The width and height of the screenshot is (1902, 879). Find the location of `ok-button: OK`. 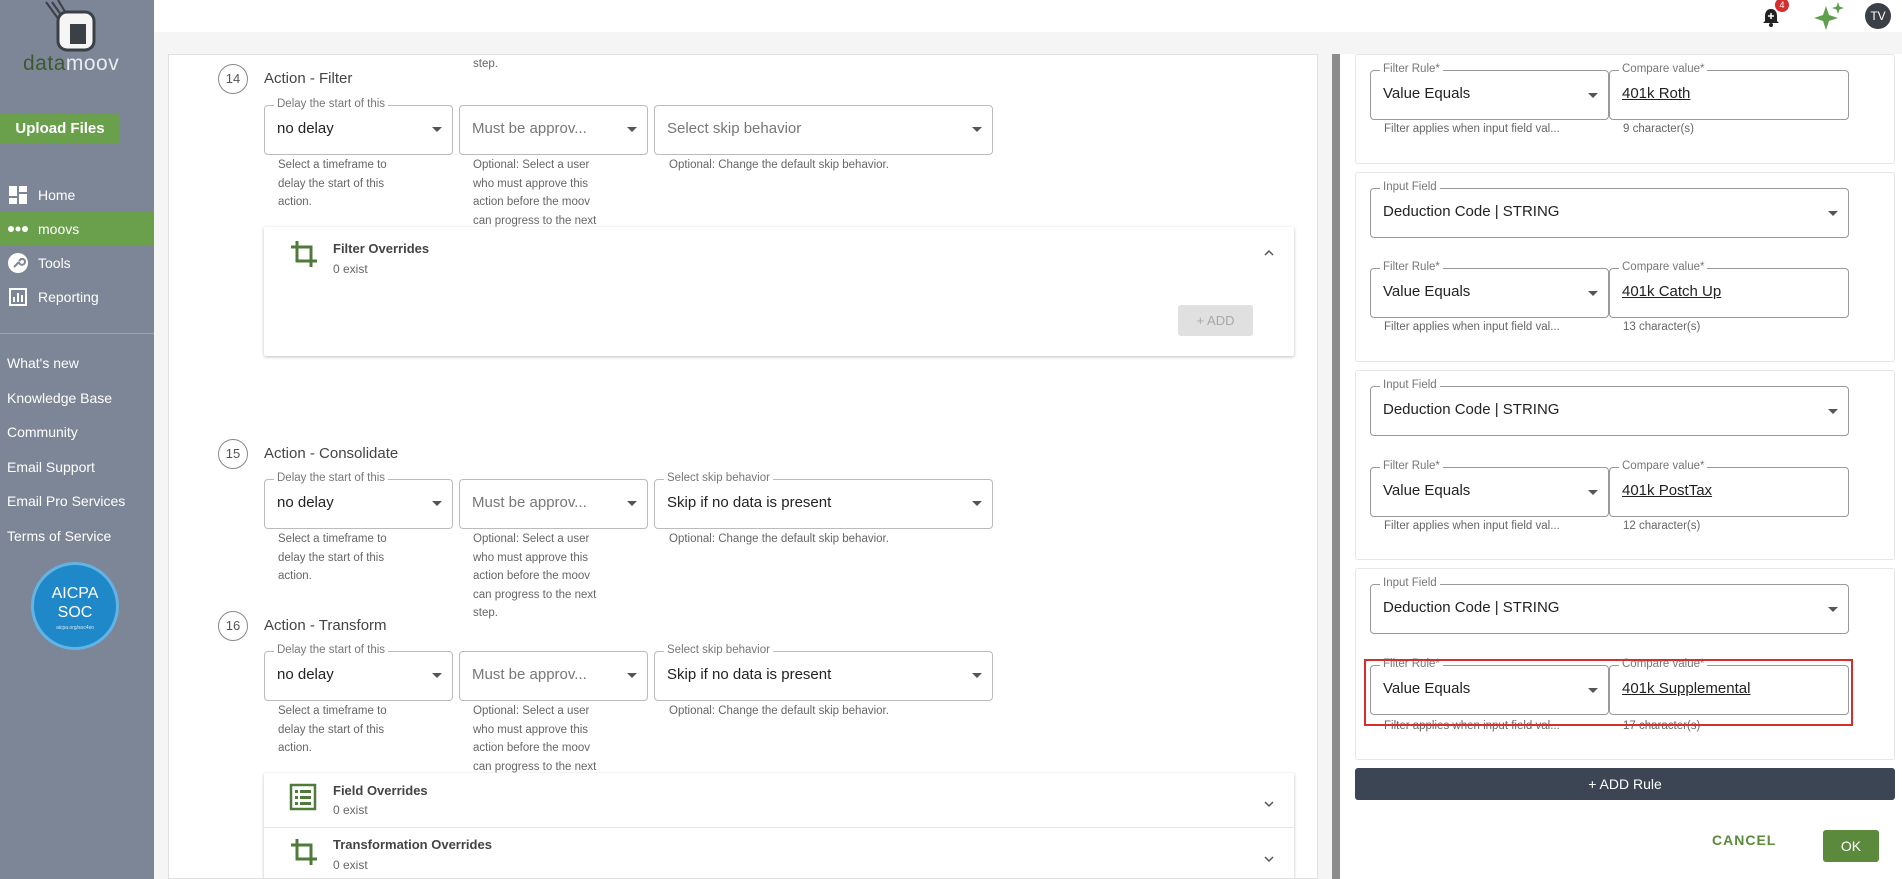

ok-button: OK is located at coordinates (1851, 846).